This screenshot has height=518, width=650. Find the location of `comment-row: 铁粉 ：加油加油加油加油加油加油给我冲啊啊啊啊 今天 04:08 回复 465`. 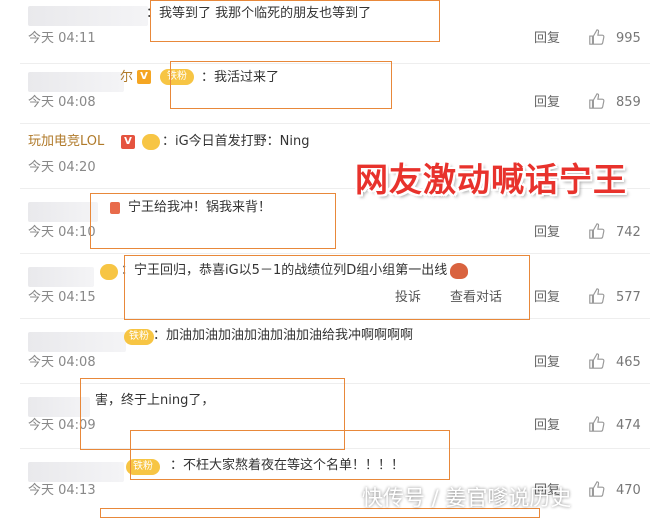

comment-row: 铁粉 ：加油加油加油加油加油加油给我冲啊啊啊啊 今天 04:08 回复 465 is located at coordinates (325, 352).